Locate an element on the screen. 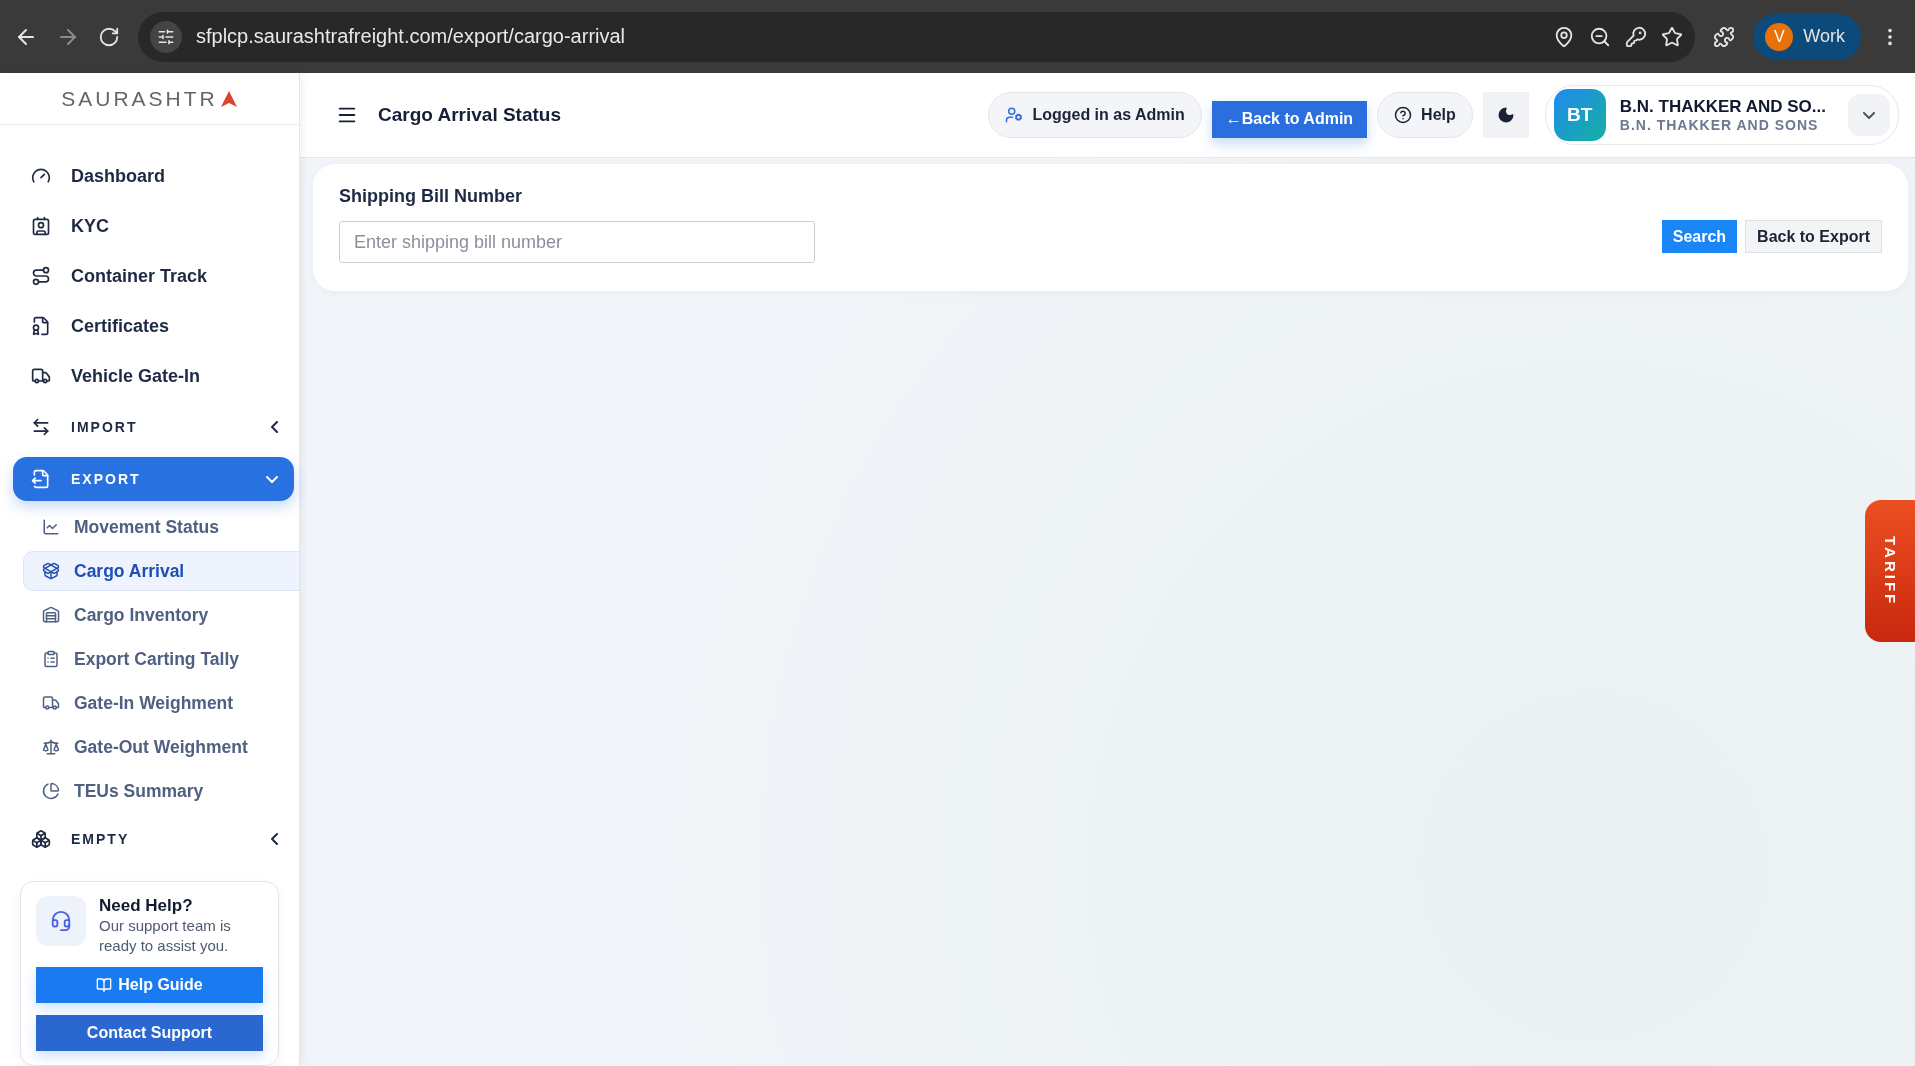 This screenshot has height=1066, width=1915. user-icon is located at coordinates (1014, 115).